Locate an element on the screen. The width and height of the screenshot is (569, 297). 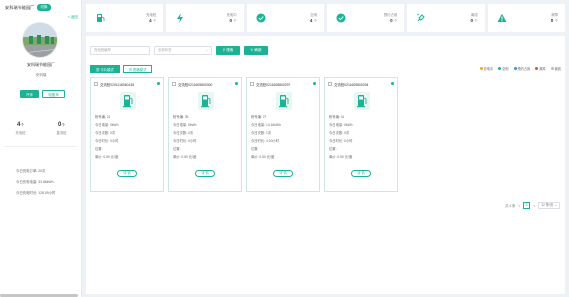
gun-number: 枪号编: 41 is located at coordinates (337, 117).